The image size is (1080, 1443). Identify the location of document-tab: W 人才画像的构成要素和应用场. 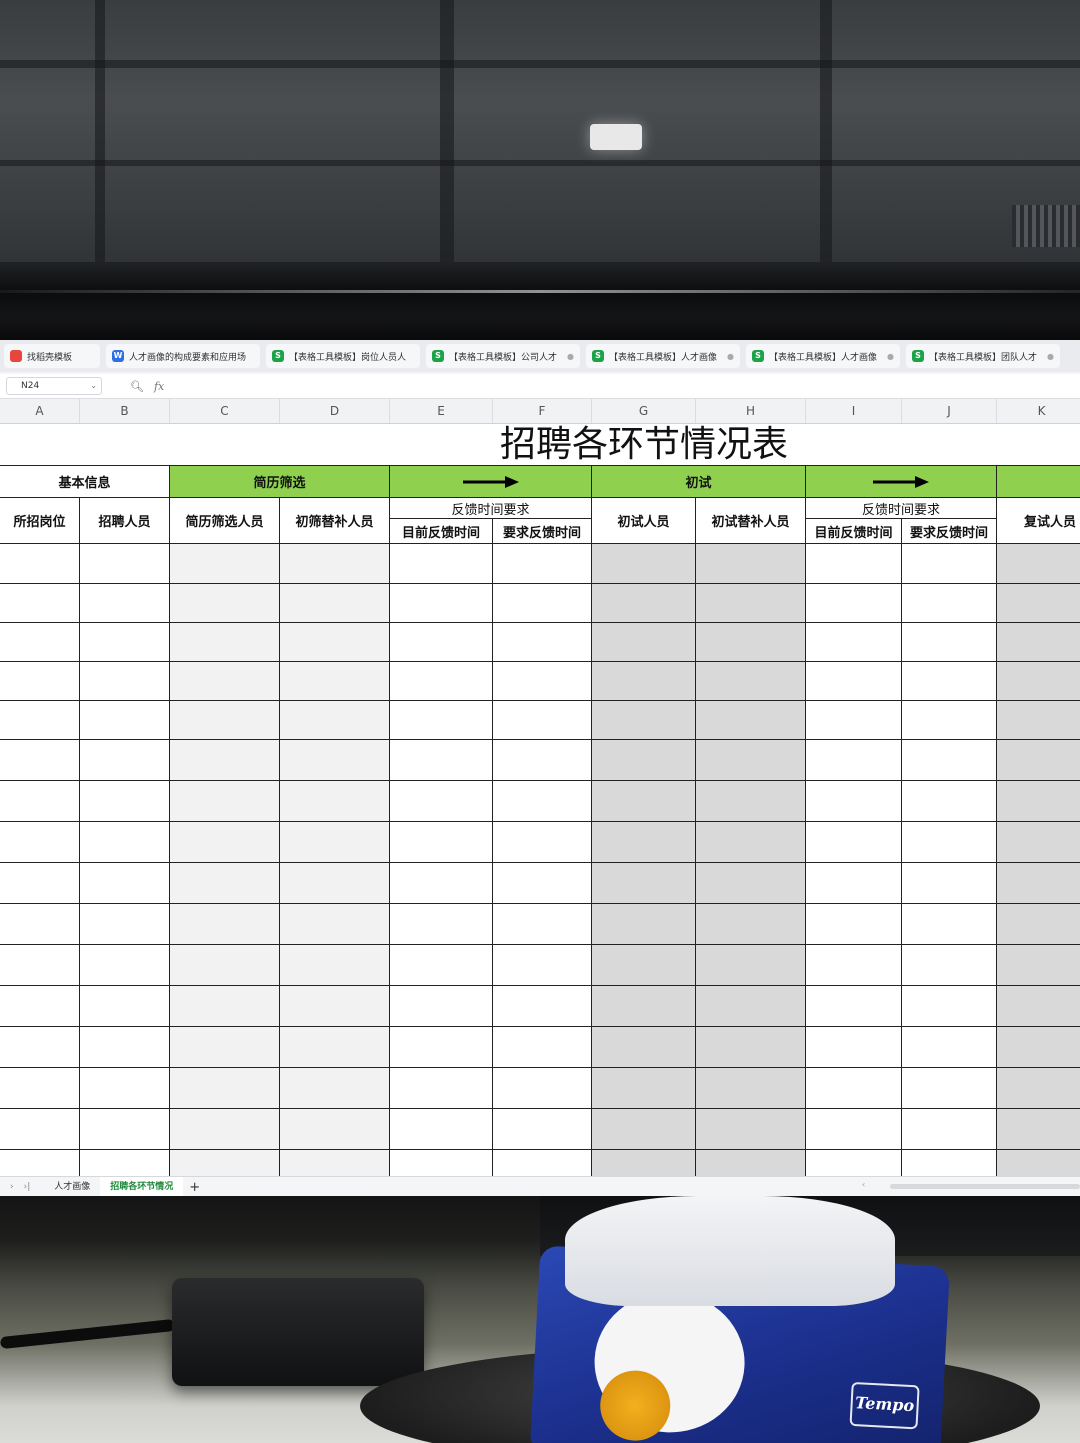
(183, 356).